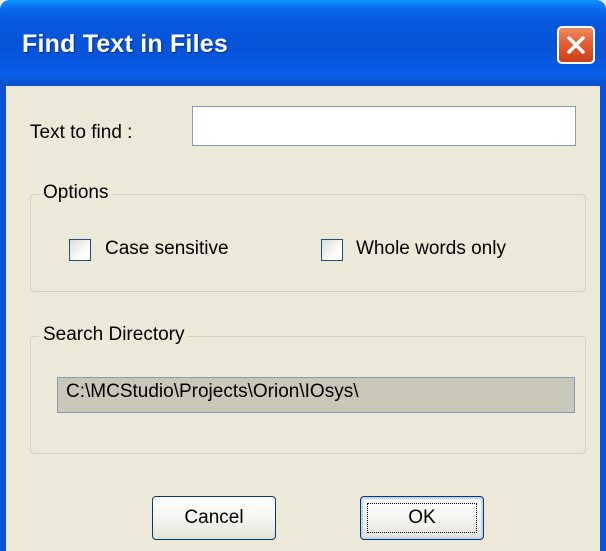 The width and height of the screenshot is (606, 551). What do you see at coordinates (167, 249) in the screenshot?
I see `case-sensitive-label: Case sensitive` at bounding box center [167, 249].